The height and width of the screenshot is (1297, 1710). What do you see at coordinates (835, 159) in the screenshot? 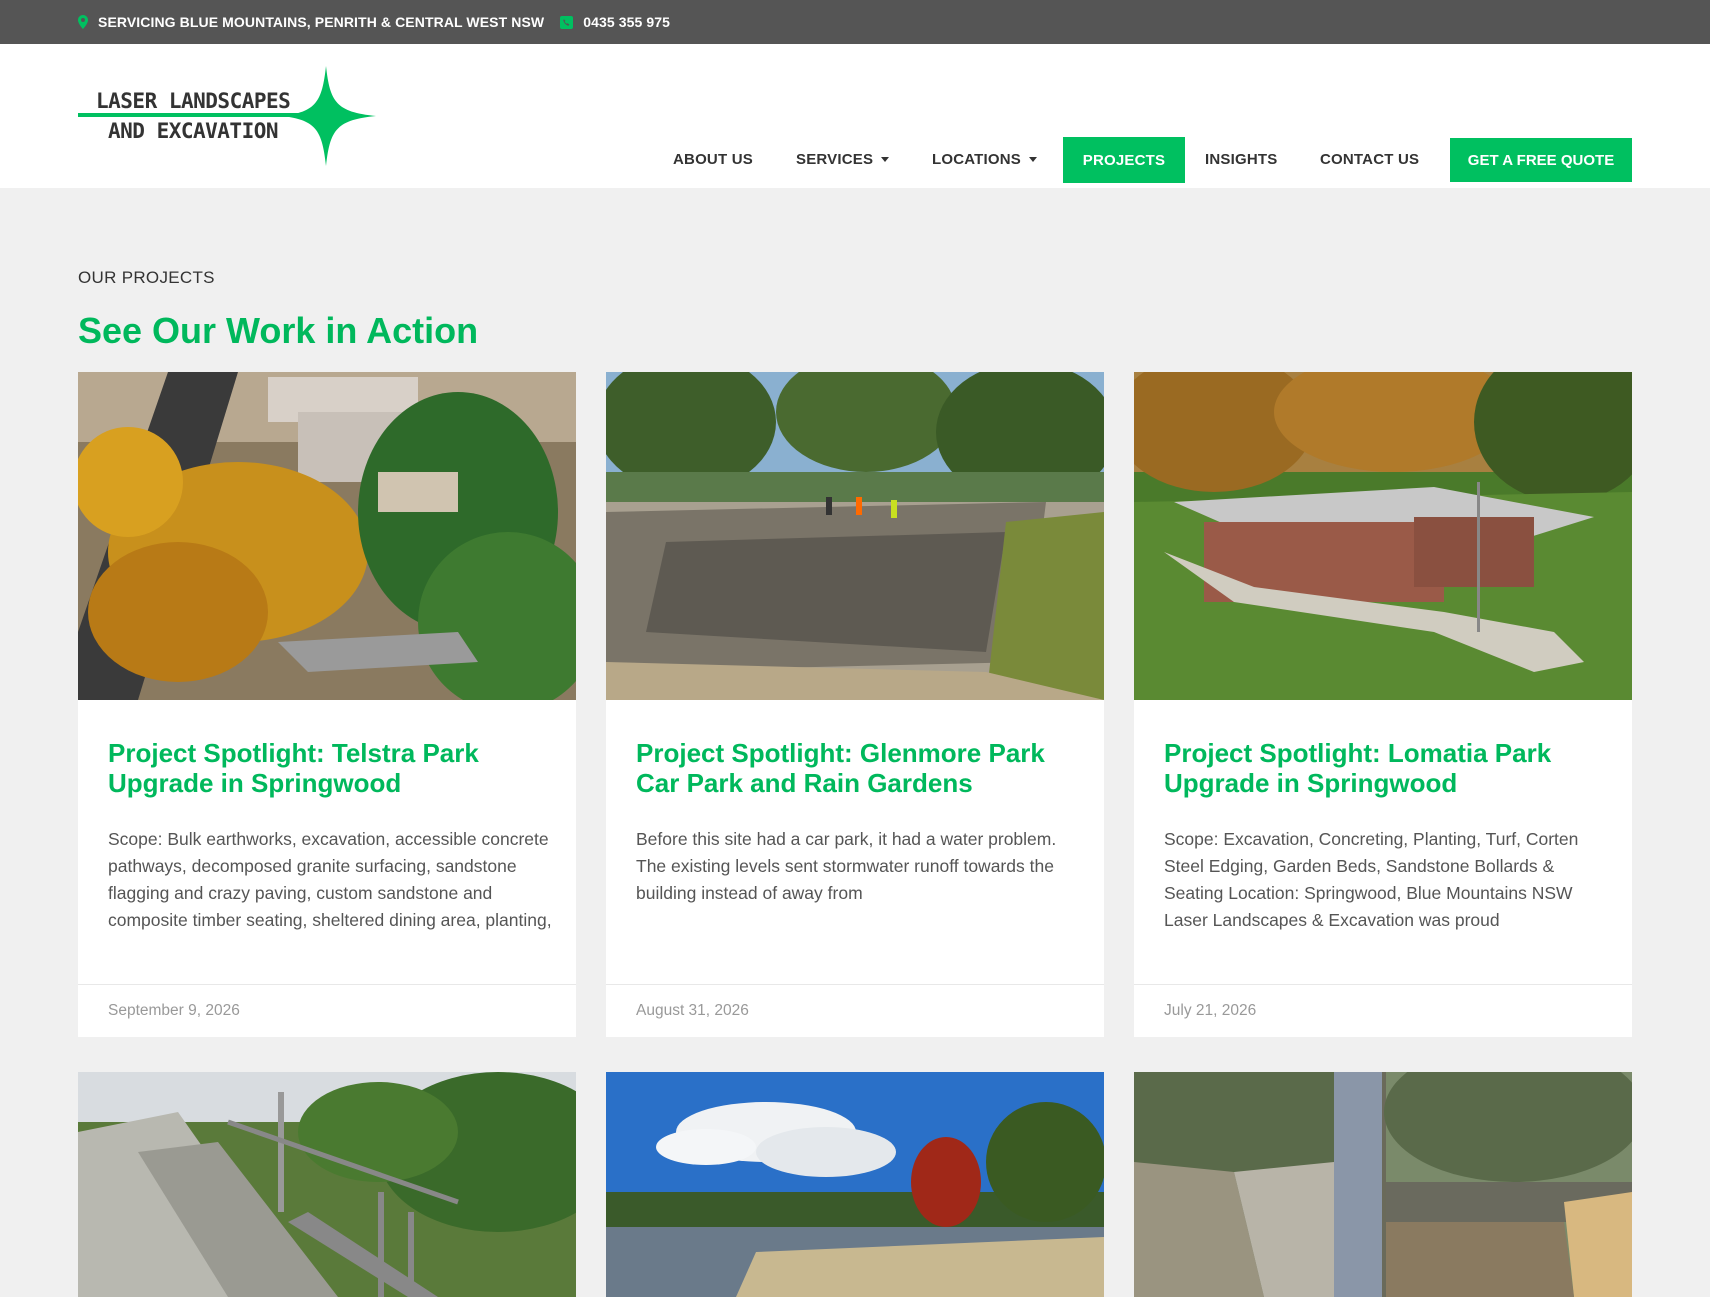
I see `nav-services-label: SERVICES` at bounding box center [835, 159].